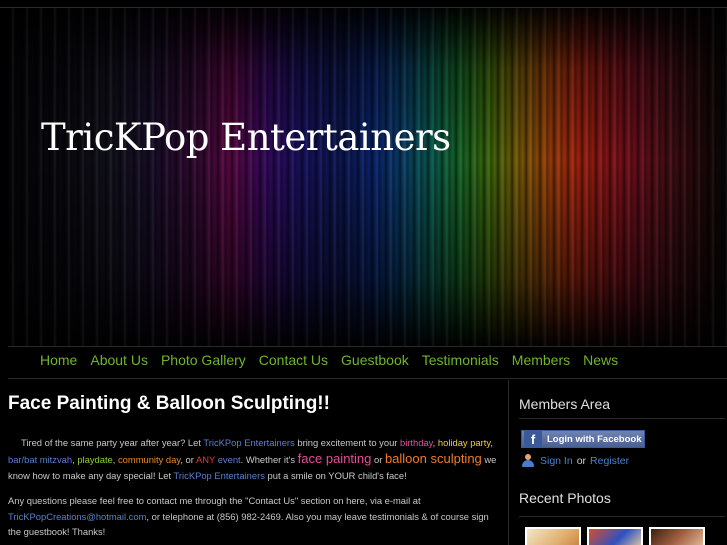  I want to click on facebook-login-label: Login with Facebook, so click(594, 439).